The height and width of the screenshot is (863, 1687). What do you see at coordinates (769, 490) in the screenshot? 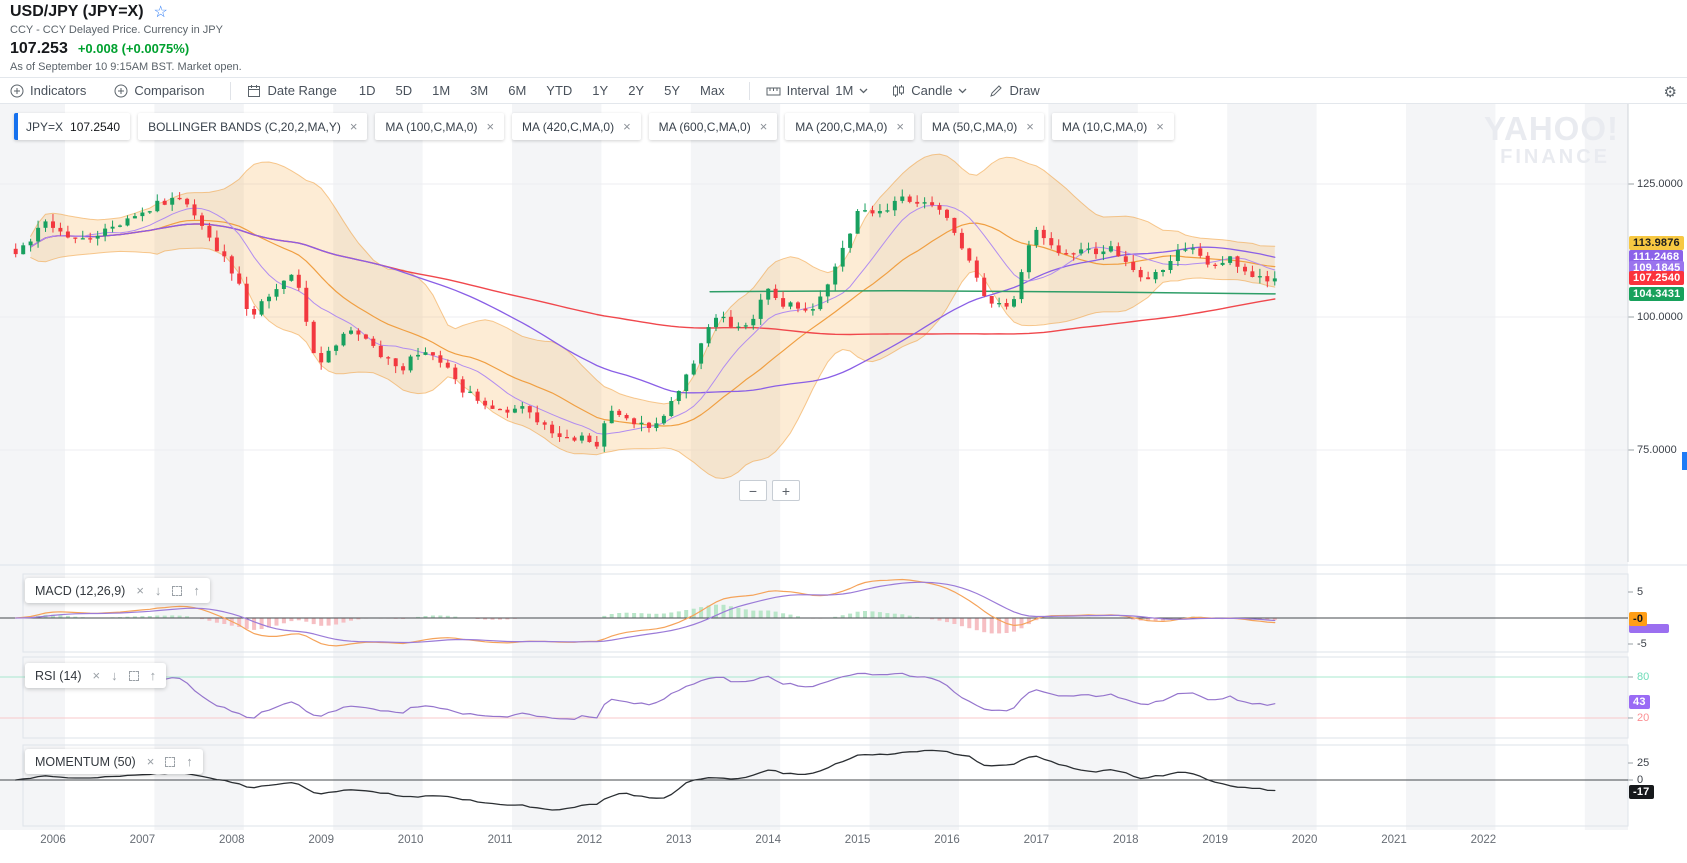
I see `zoom-controls: − +` at bounding box center [769, 490].